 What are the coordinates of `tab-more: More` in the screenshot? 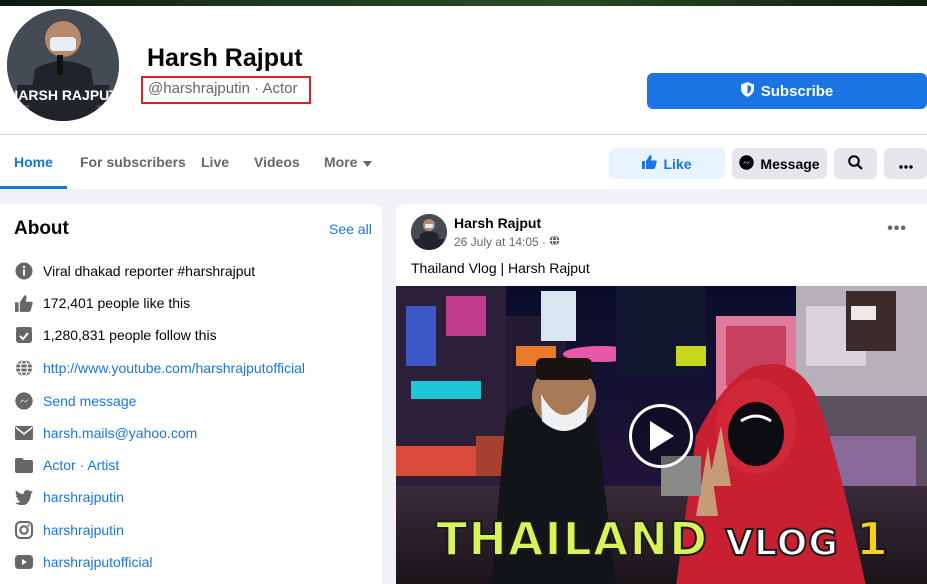 It's located at (348, 162).